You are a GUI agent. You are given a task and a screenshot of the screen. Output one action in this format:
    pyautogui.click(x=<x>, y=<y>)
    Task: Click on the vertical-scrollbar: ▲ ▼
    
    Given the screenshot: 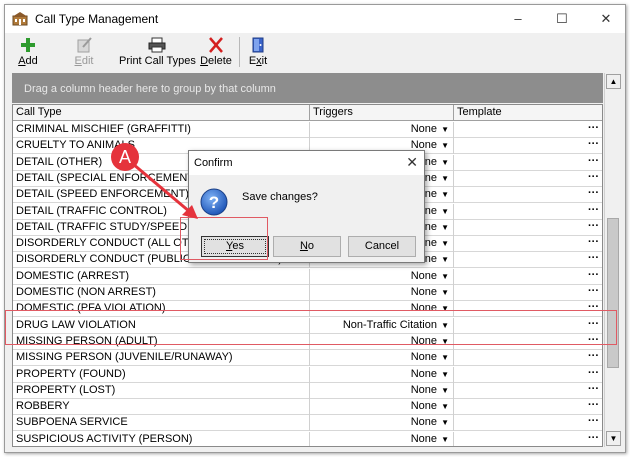 What is the action you would take?
    pyautogui.click(x=612, y=260)
    